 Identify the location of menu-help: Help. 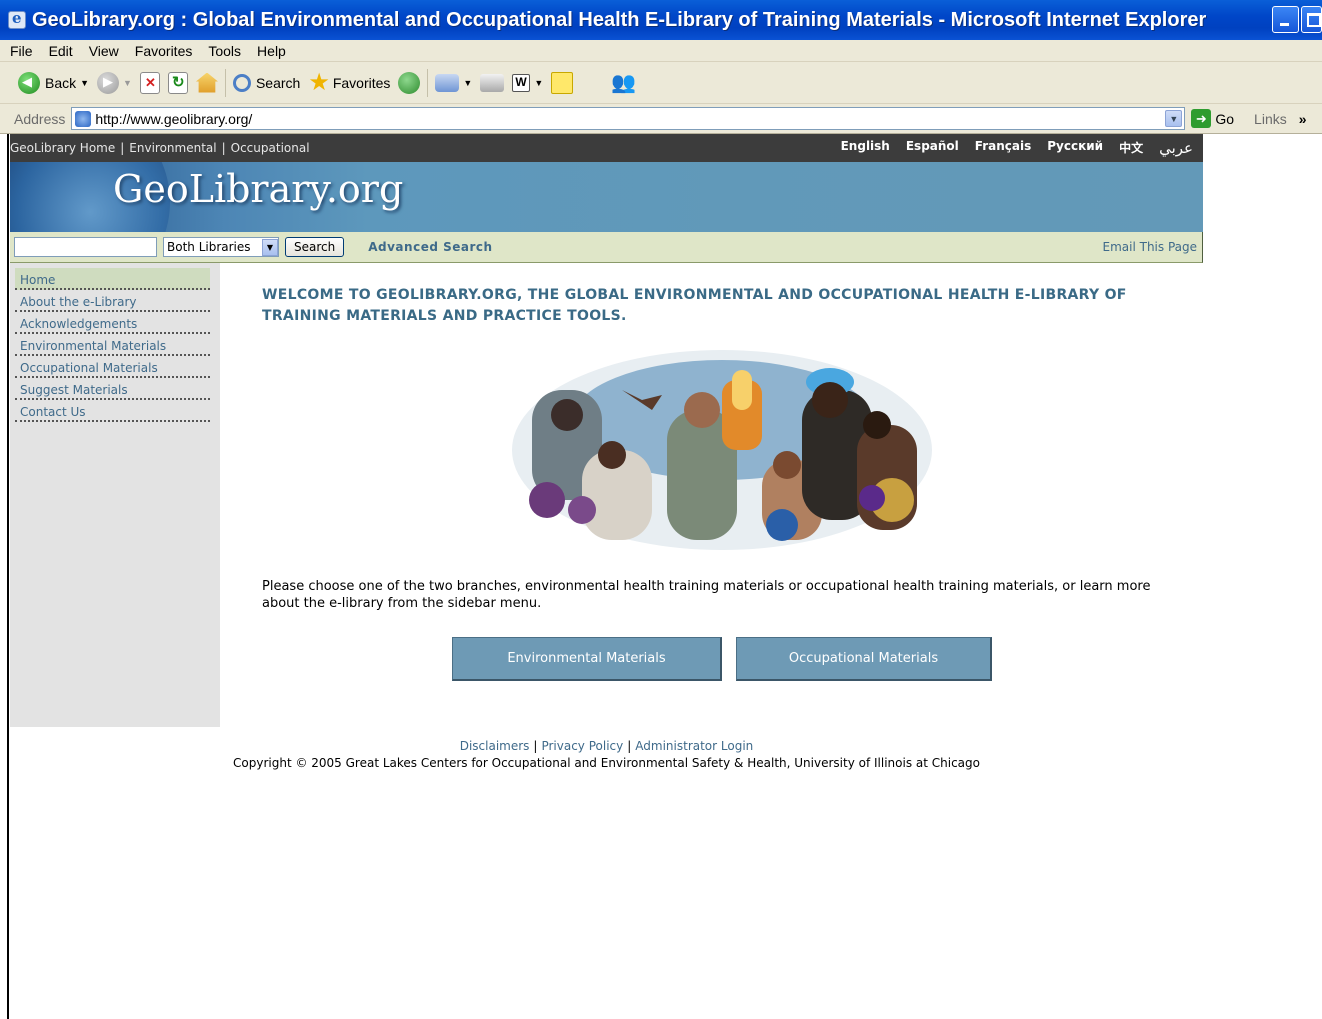
(271, 51).